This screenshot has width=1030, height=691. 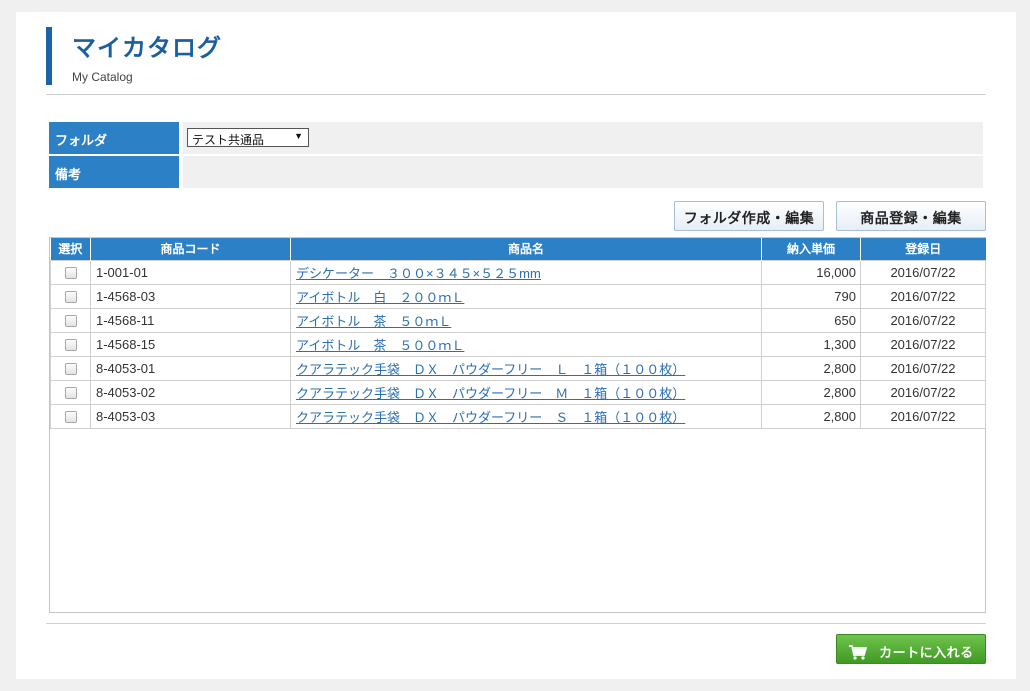 I want to click on add-to-cart-label: カートに入れる, so click(x=926, y=652).